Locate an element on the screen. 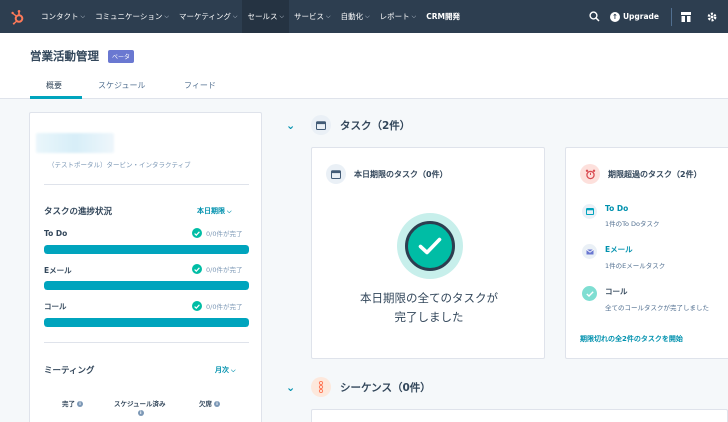  nav-reports: レポート ⌵ is located at coordinates (398, 16).